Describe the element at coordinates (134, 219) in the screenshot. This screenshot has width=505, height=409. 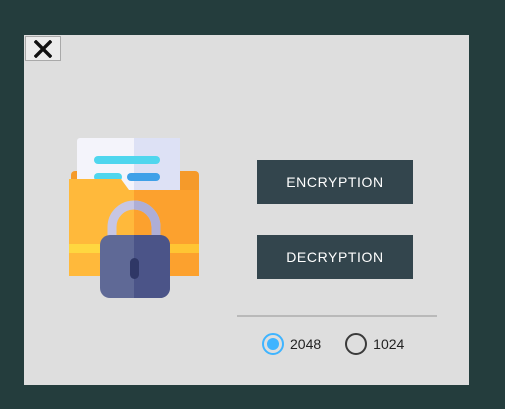
I see `locked-folder-icon` at that location.